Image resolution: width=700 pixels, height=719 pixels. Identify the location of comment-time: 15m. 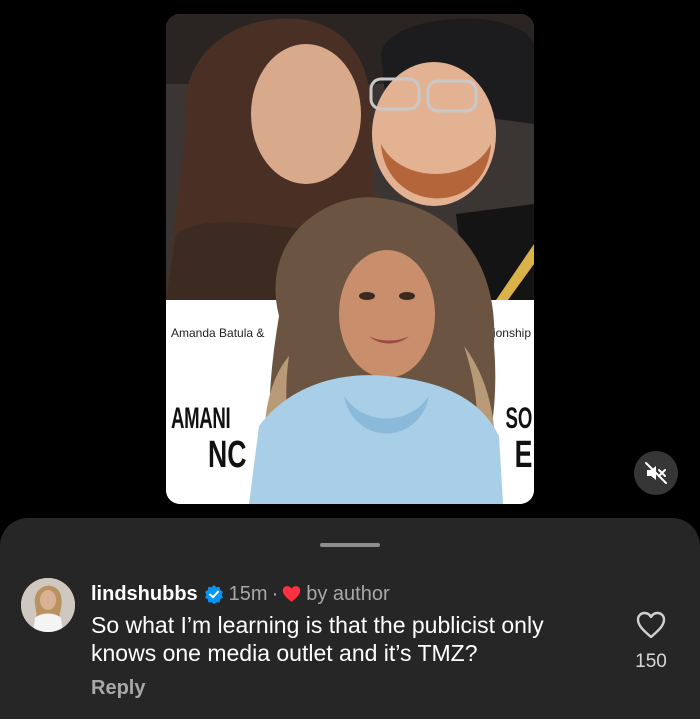
(248, 593).